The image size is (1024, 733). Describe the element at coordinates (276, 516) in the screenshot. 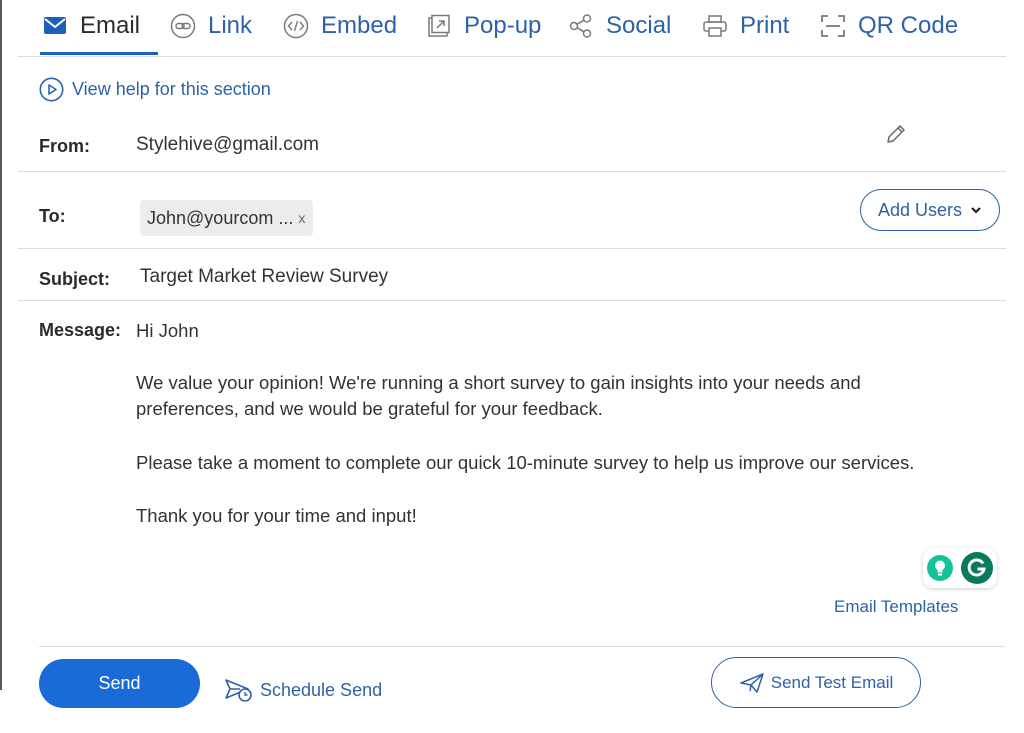

I see `message-paragraph: Thank you for your time and input!` at that location.